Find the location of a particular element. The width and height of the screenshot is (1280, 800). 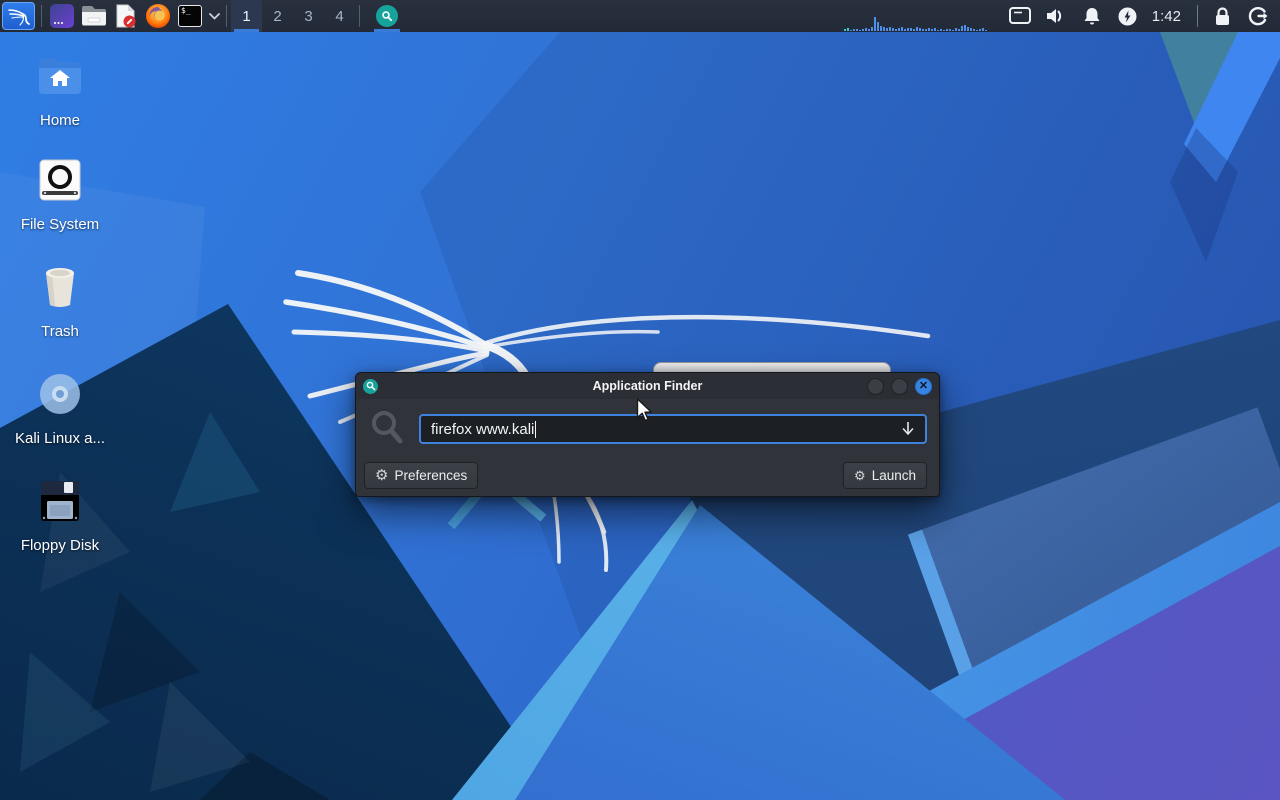

launch-icon: ⚙ is located at coordinates (860, 475).